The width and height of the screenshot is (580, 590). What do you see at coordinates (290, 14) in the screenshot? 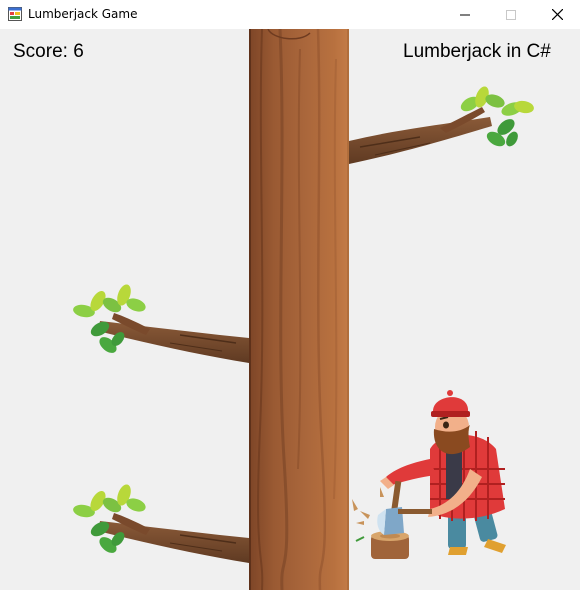
I see `title-bar: Lumberjack Game` at bounding box center [290, 14].